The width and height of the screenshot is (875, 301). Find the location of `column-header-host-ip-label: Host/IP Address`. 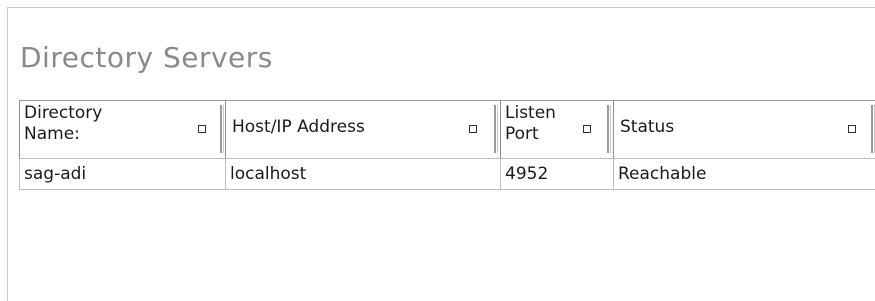

column-header-host-ip-label: Host/IP Address is located at coordinates (298, 127).